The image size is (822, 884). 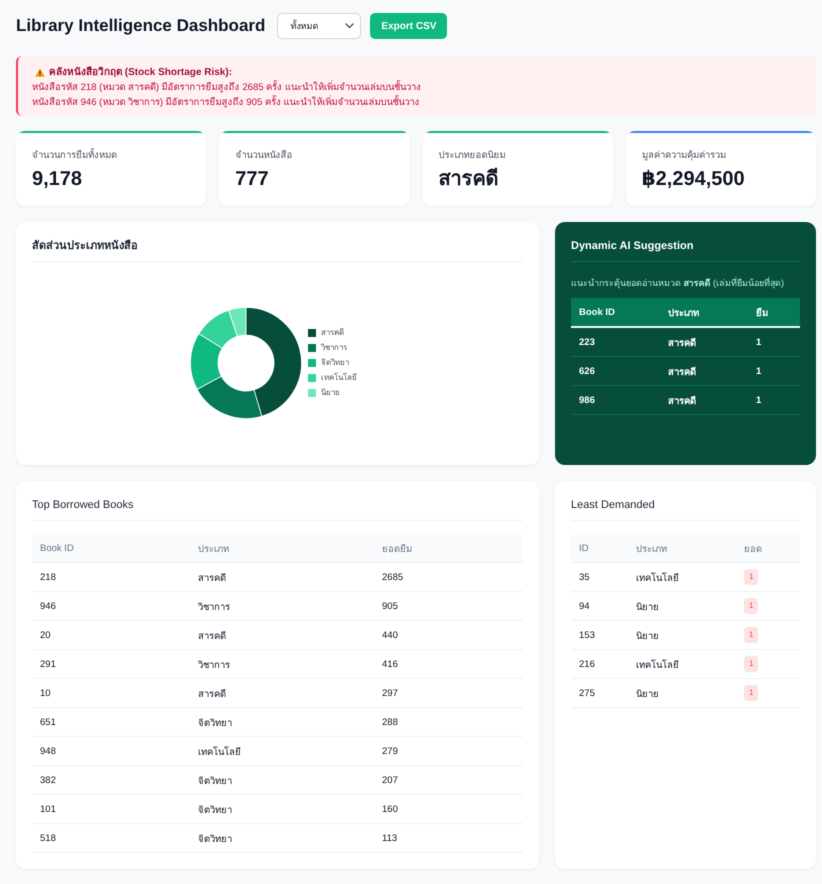 I want to click on table-cell-text: 113, so click(x=389, y=838).